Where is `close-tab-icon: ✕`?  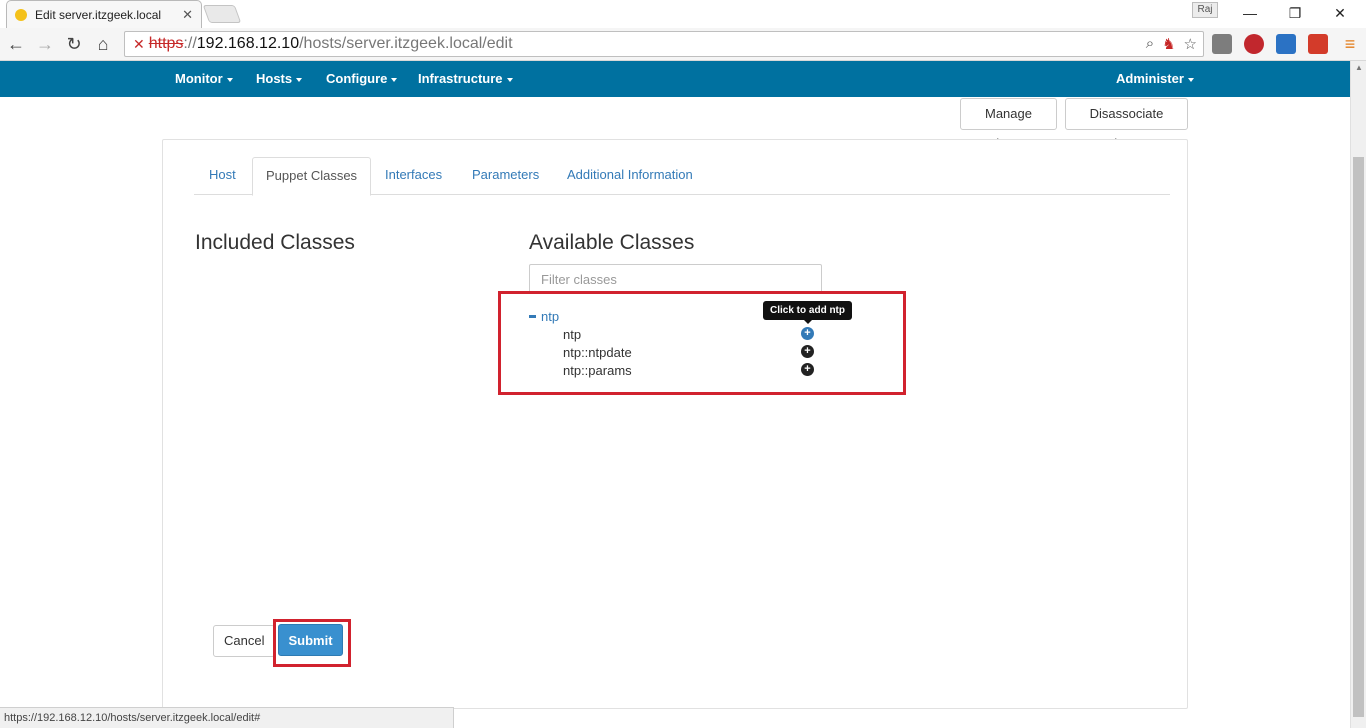
close-tab-icon: ✕ is located at coordinates (187, 15).